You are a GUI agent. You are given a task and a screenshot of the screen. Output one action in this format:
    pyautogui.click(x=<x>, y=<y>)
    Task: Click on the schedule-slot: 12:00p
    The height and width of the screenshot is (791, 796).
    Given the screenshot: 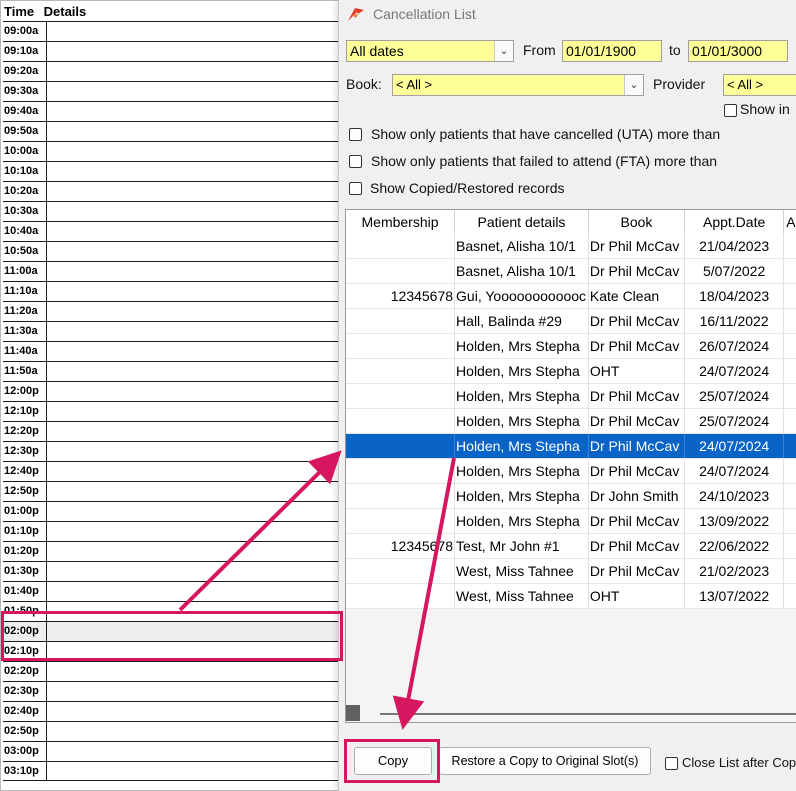 What is the action you would take?
    pyautogui.click(x=171, y=391)
    